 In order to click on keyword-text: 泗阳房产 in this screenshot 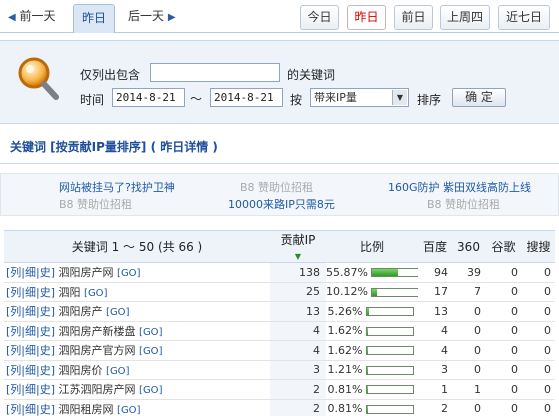, I will do `click(81, 311)`.